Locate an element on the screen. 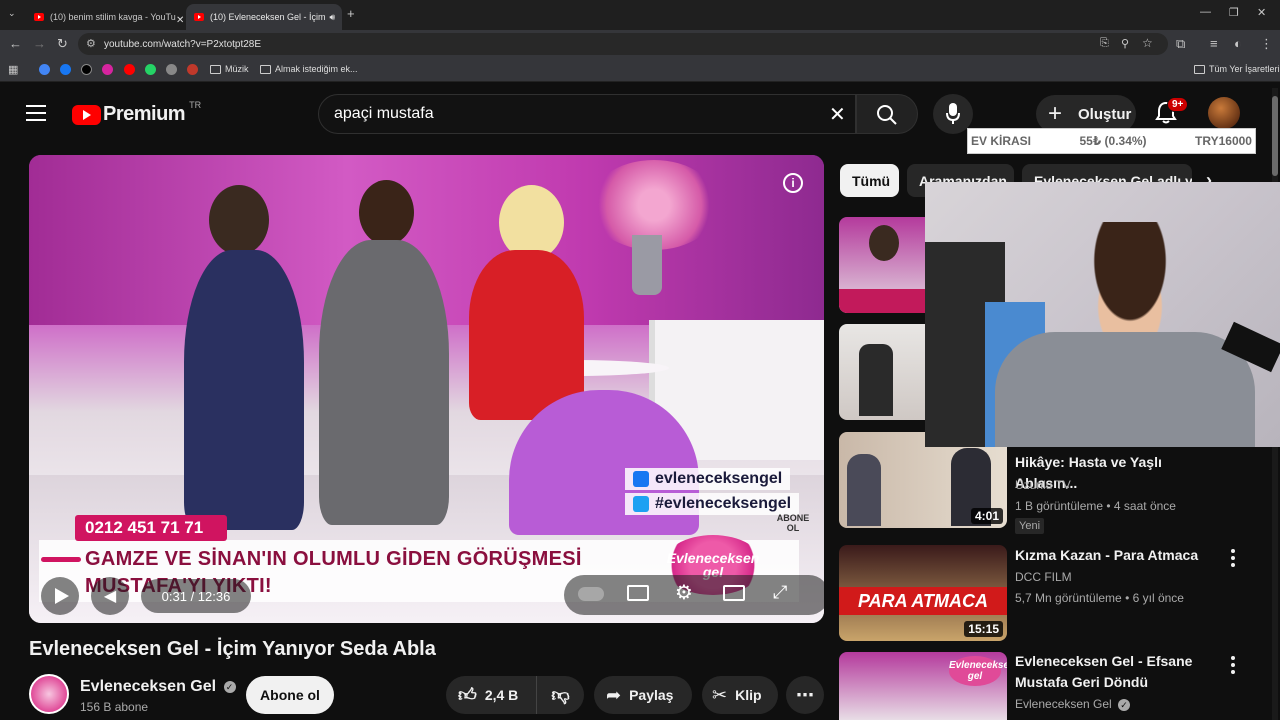 This screenshot has width=1280, height=720. streamer-hoodie is located at coordinates (1125, 389).